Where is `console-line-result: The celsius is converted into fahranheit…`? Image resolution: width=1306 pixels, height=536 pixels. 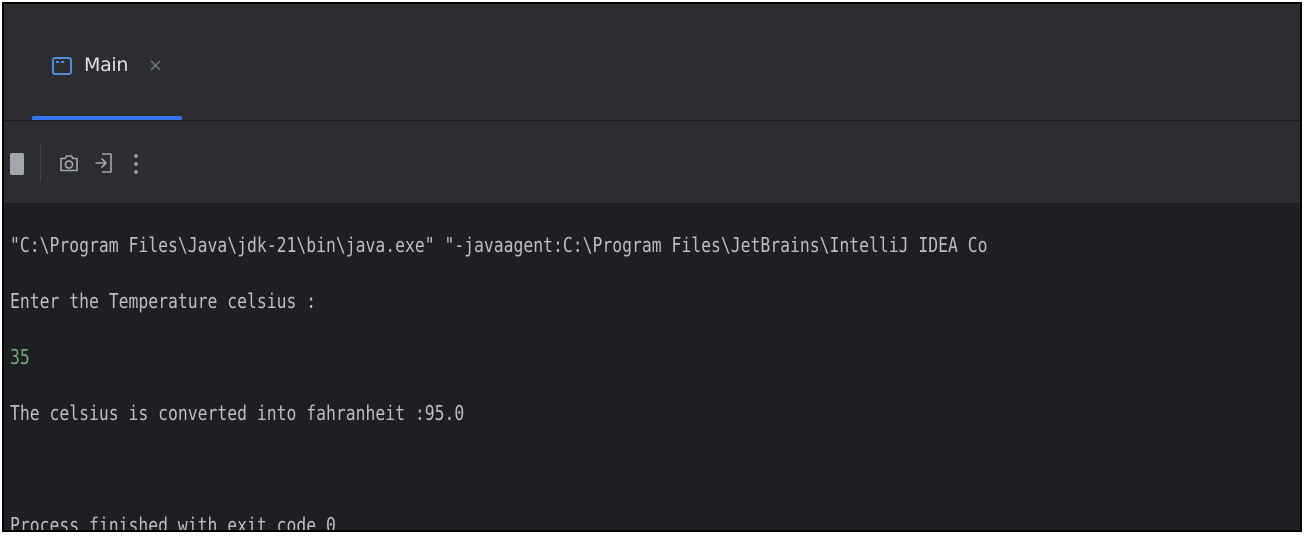
console-line-result: The celsius is converted into fahranheit… is located at coordinates (237, 413).